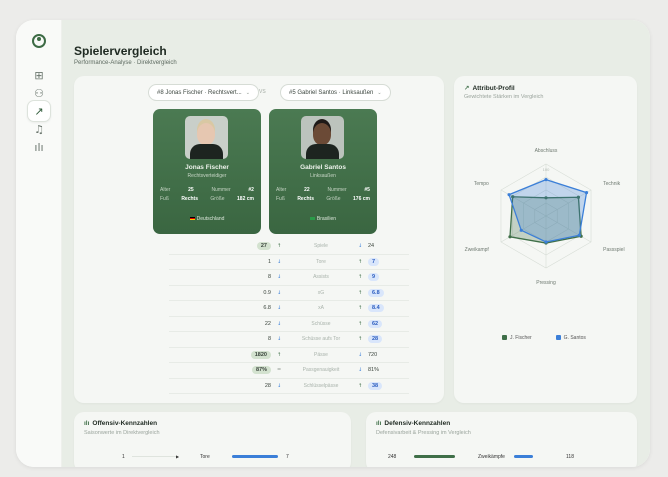 The height and width of the screenshot is (477, 668). What do you see at coordinates (376, 308) in the screenshot?
I see `stat-right-value: 8.4` at bounding box center [376, 308].